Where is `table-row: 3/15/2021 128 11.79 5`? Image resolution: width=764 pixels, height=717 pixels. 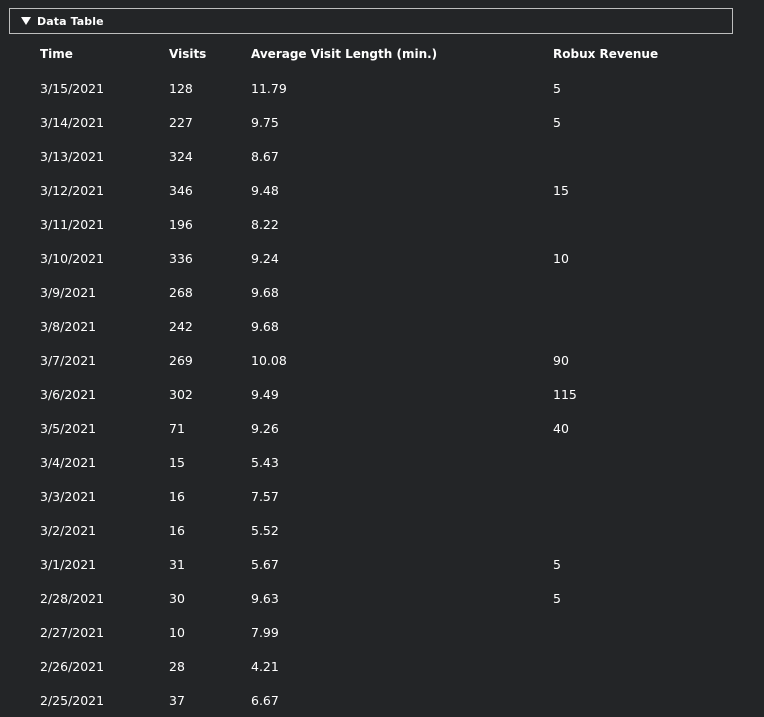
table-row: 3/15/2021 128 11.79 5 is located at coordinates (376, 88).